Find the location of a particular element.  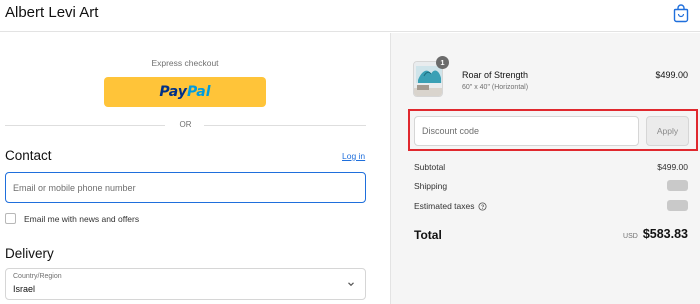

info-icon is located at coordinates (482, 206).